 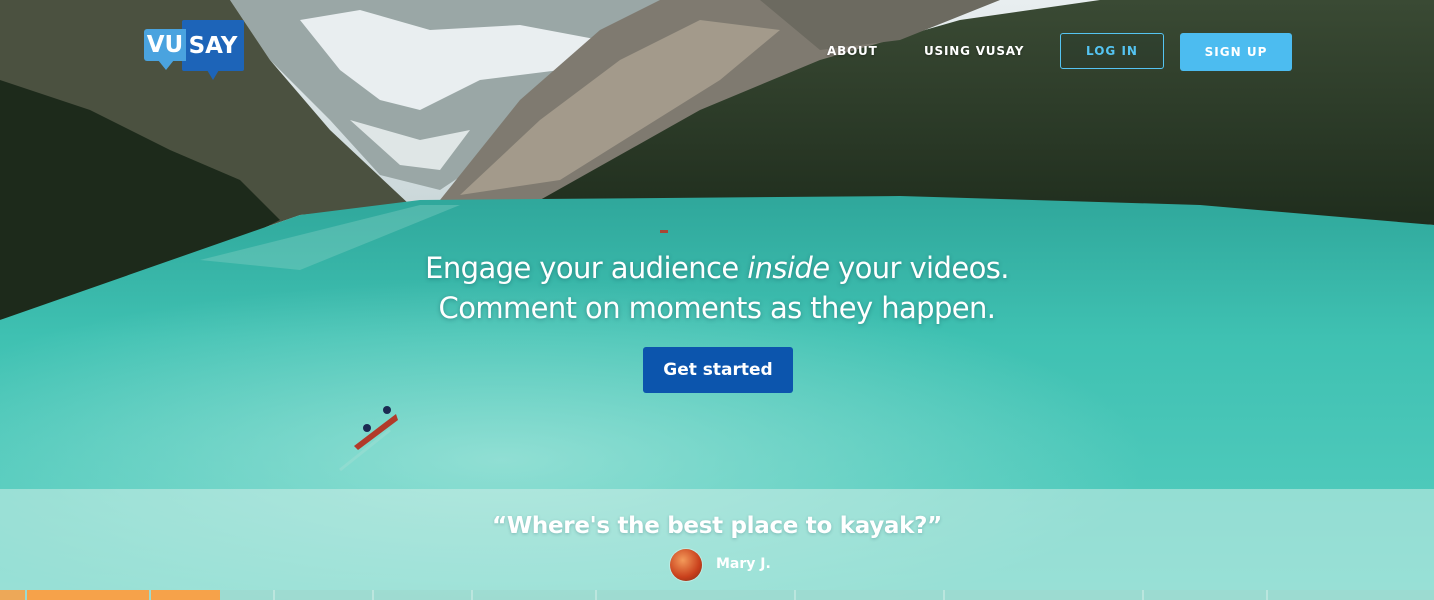 I want to click on logo-text-vu: VU, so click(x=165, y=45).